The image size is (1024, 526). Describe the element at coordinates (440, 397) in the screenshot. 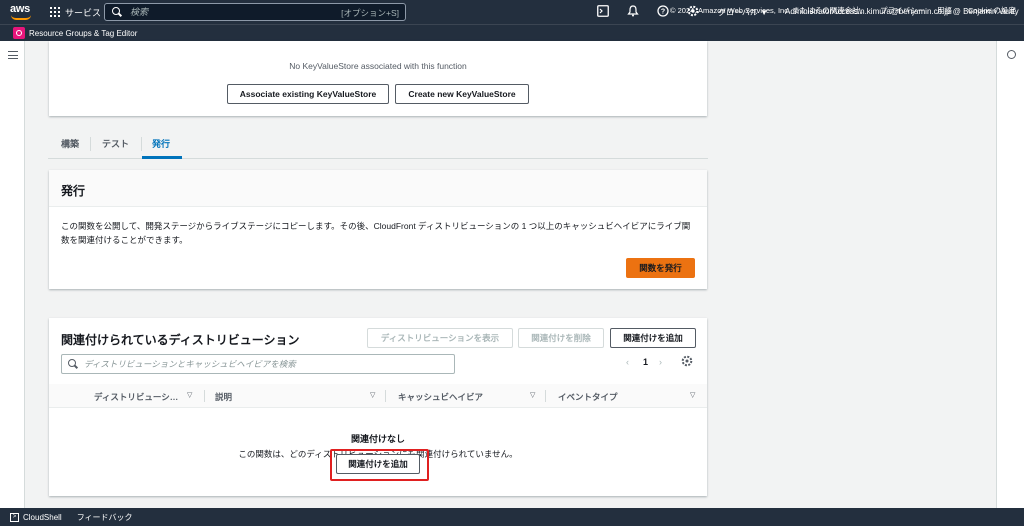

I see `column-cache-behavior: キャッシュビヘイビア` at that location.